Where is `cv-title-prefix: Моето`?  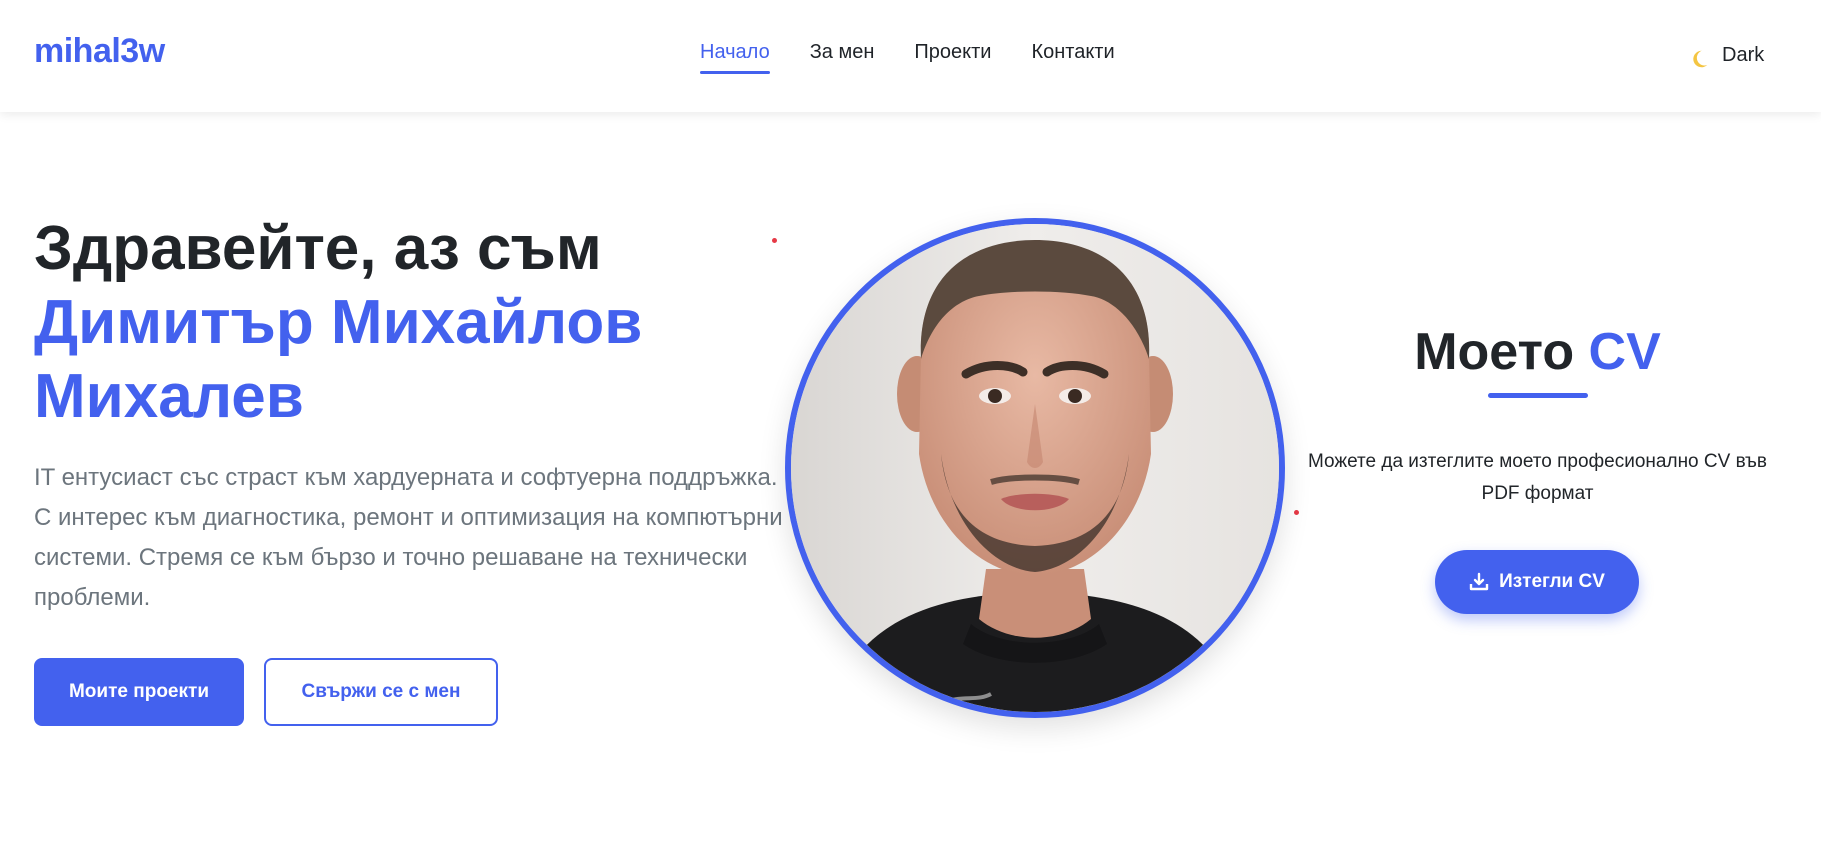
cv-title-prefix: Моето is located at coordinates (1494, 352).